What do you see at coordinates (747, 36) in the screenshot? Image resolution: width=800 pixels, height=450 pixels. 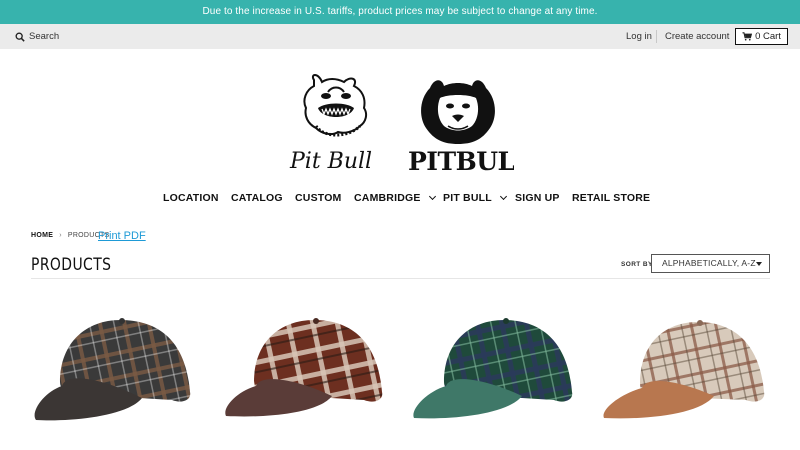 I see `cart-icon` at bounding box center [747, 36].